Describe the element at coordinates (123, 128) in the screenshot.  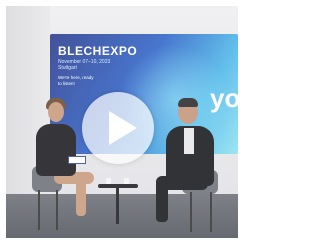
I see `play-icon` at that location.